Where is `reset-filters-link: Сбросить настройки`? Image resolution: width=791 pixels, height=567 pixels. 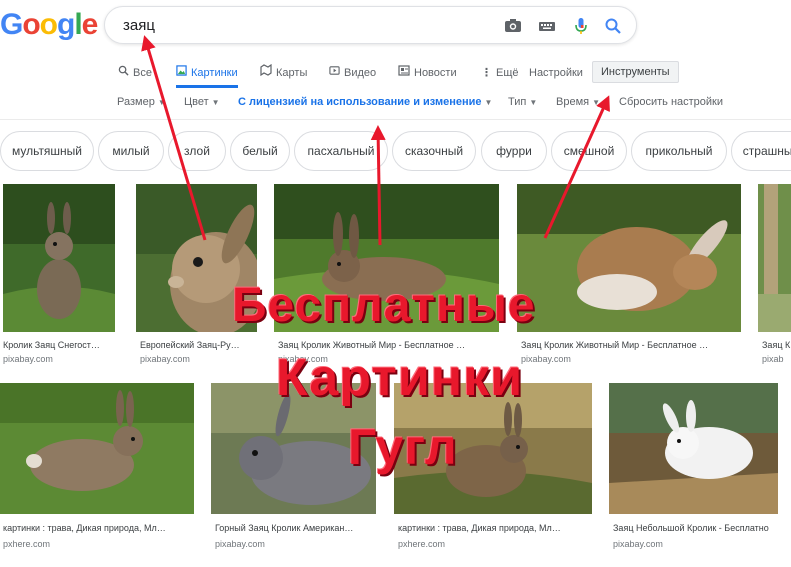
reset-filters-link: Сбросить настройки is located at coordinates (671, 102).